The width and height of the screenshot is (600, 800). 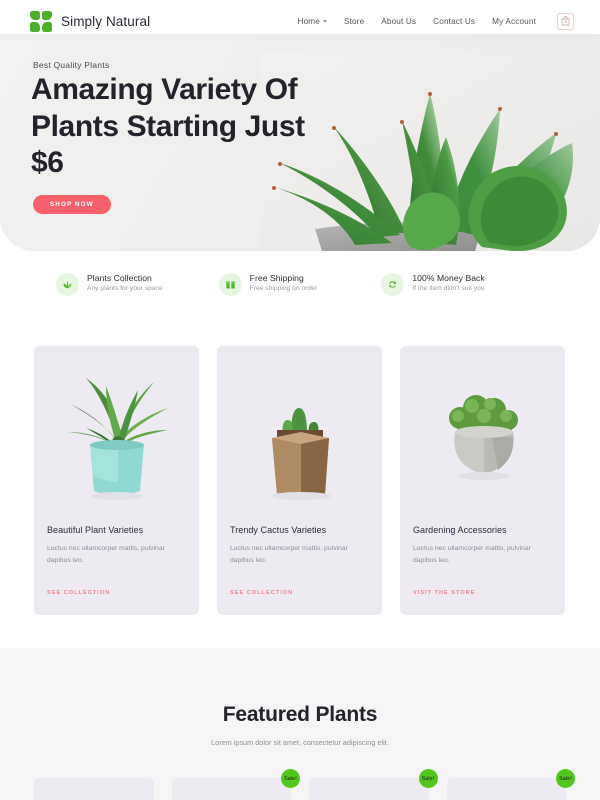 What do you see at coordinates (67, 284) in the screenshot?
I see `leaf-icon` at bounding box center [67, 284].